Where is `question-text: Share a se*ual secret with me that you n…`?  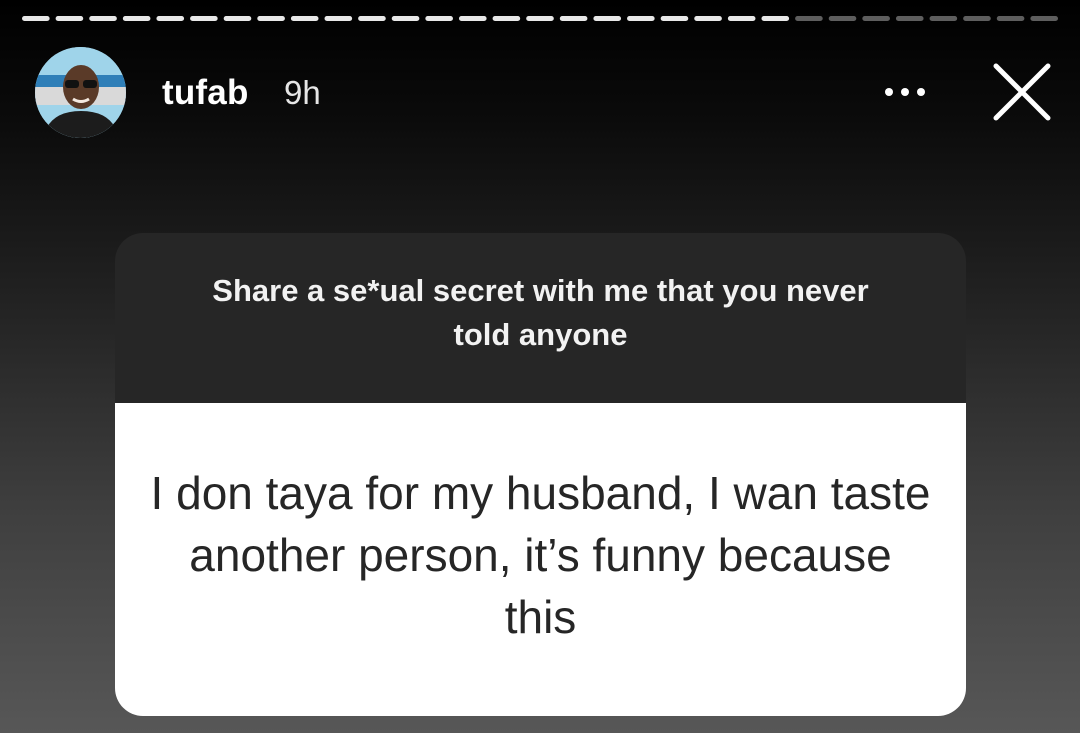
question-text: Share a se*ual secret with me that you n… is located at coordinates (540, 312).